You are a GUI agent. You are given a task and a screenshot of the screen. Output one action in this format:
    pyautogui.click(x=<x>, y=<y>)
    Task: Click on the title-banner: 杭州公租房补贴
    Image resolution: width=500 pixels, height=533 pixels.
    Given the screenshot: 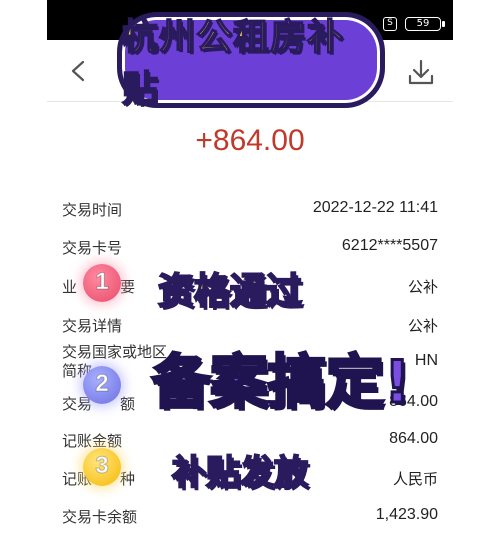 What is the action you would take?
    pyautogui.click(x=251, y=61)
    